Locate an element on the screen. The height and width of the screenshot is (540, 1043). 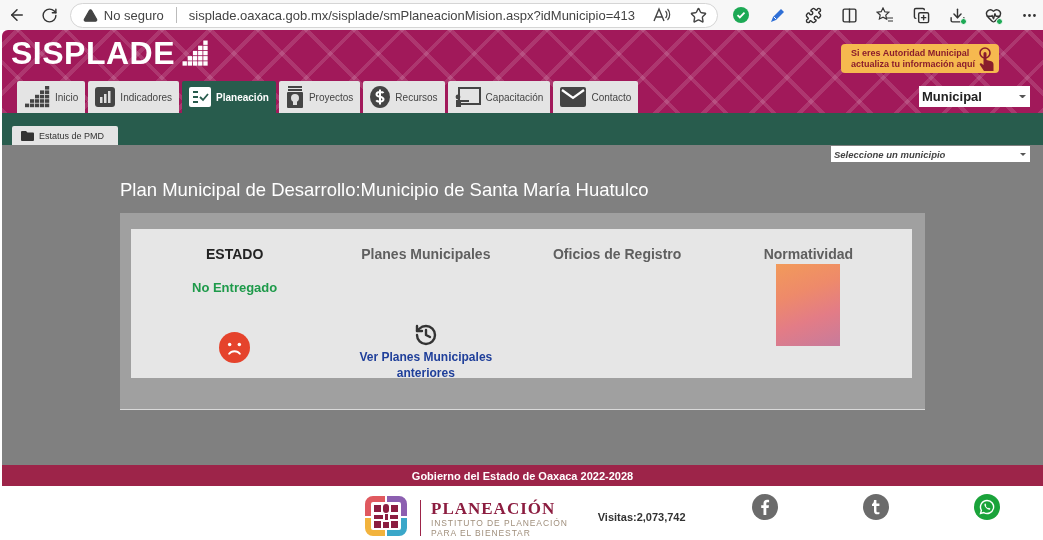
dollar-coin-icon is located at coordinates (380, 97).